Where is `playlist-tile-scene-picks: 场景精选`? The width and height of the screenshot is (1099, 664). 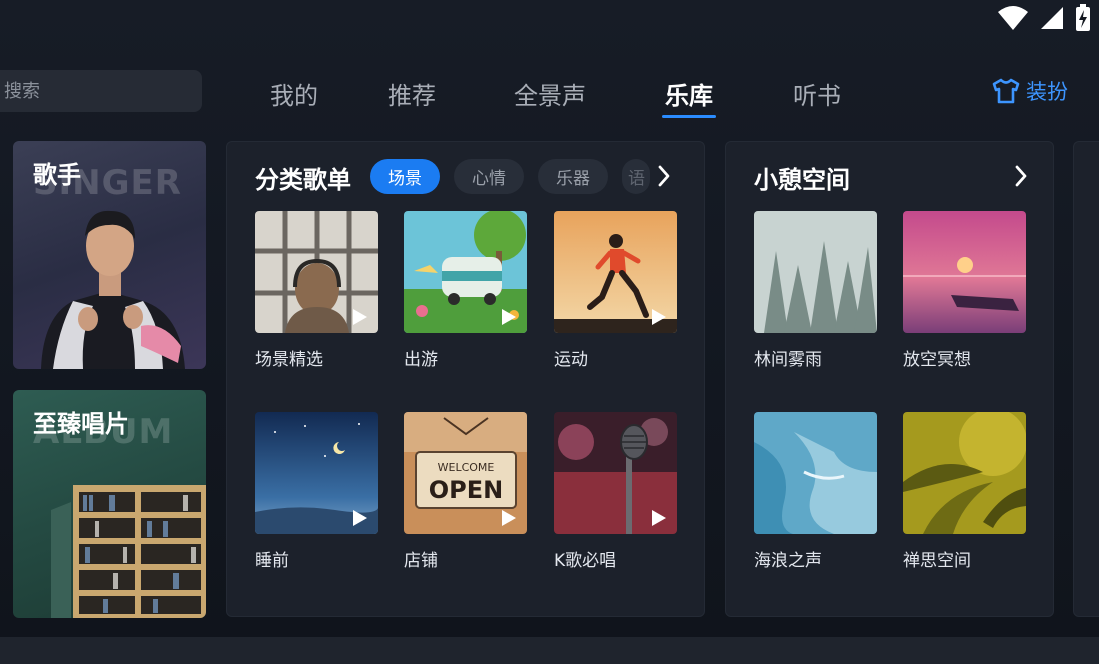
playlist-tile-scene-picks: 场景精选 is located at coordinates (316, 290).